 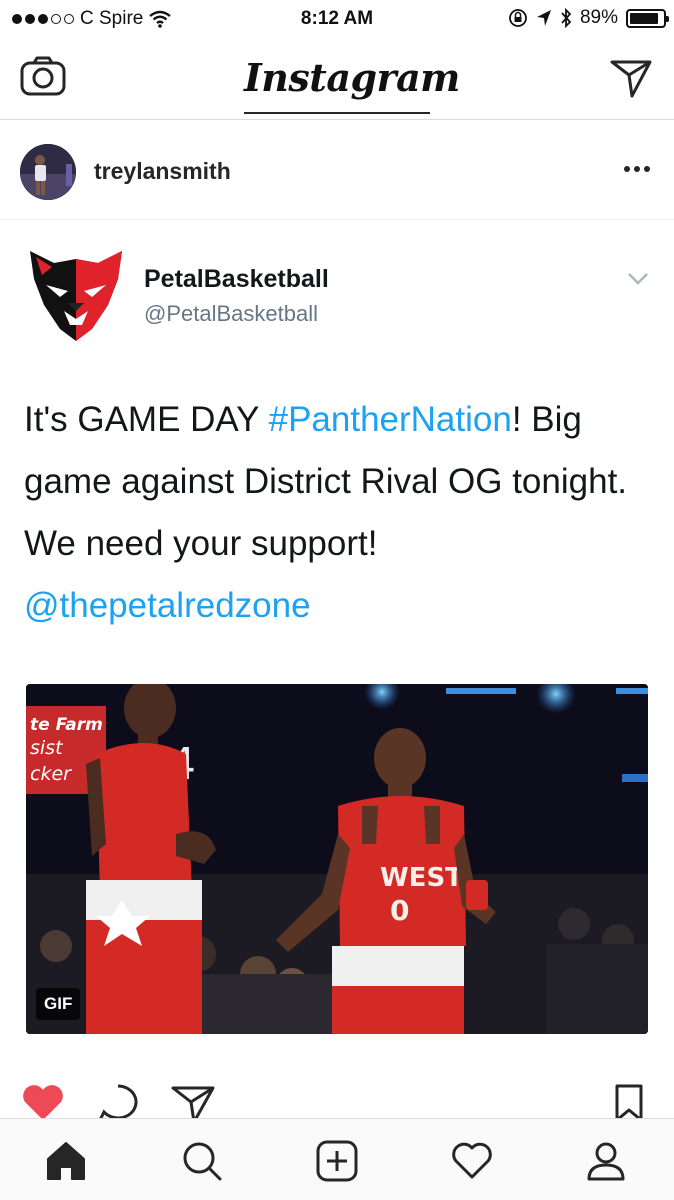 What do you see at coordinates (399, 910) in the screenshot?
I see `jersey-number: 0` at bounding box center [399, 910].